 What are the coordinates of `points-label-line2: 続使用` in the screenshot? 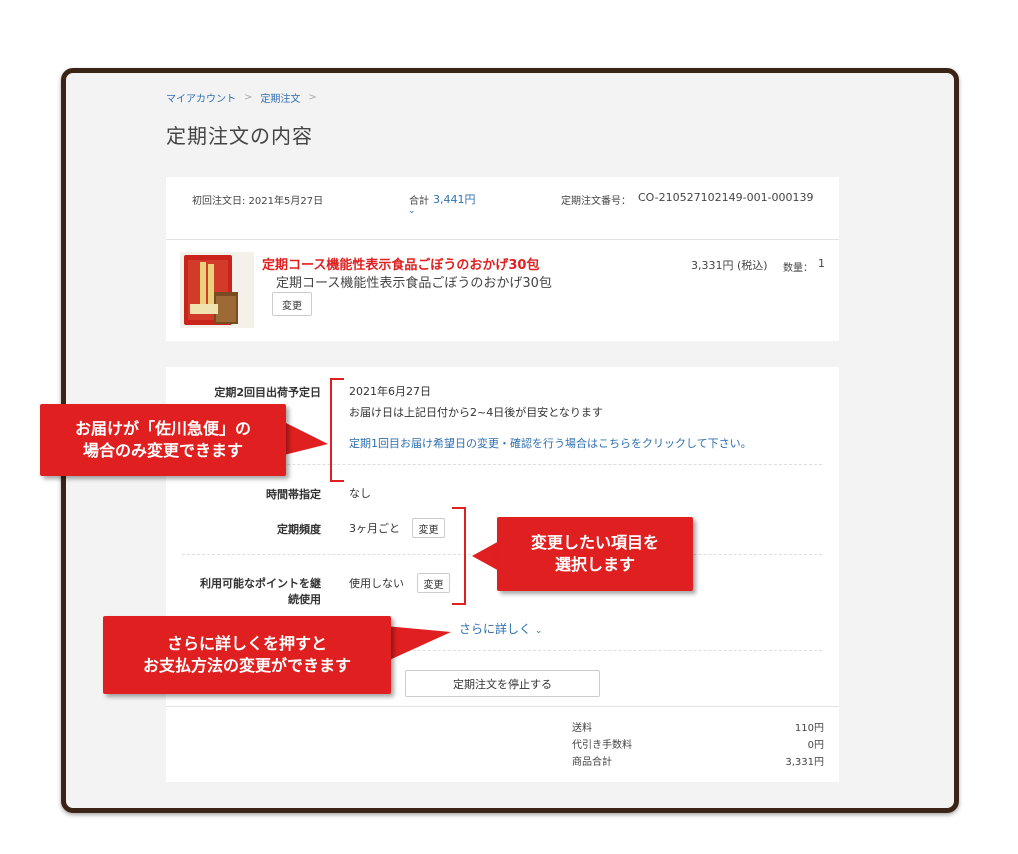 It's located at (304, 599).